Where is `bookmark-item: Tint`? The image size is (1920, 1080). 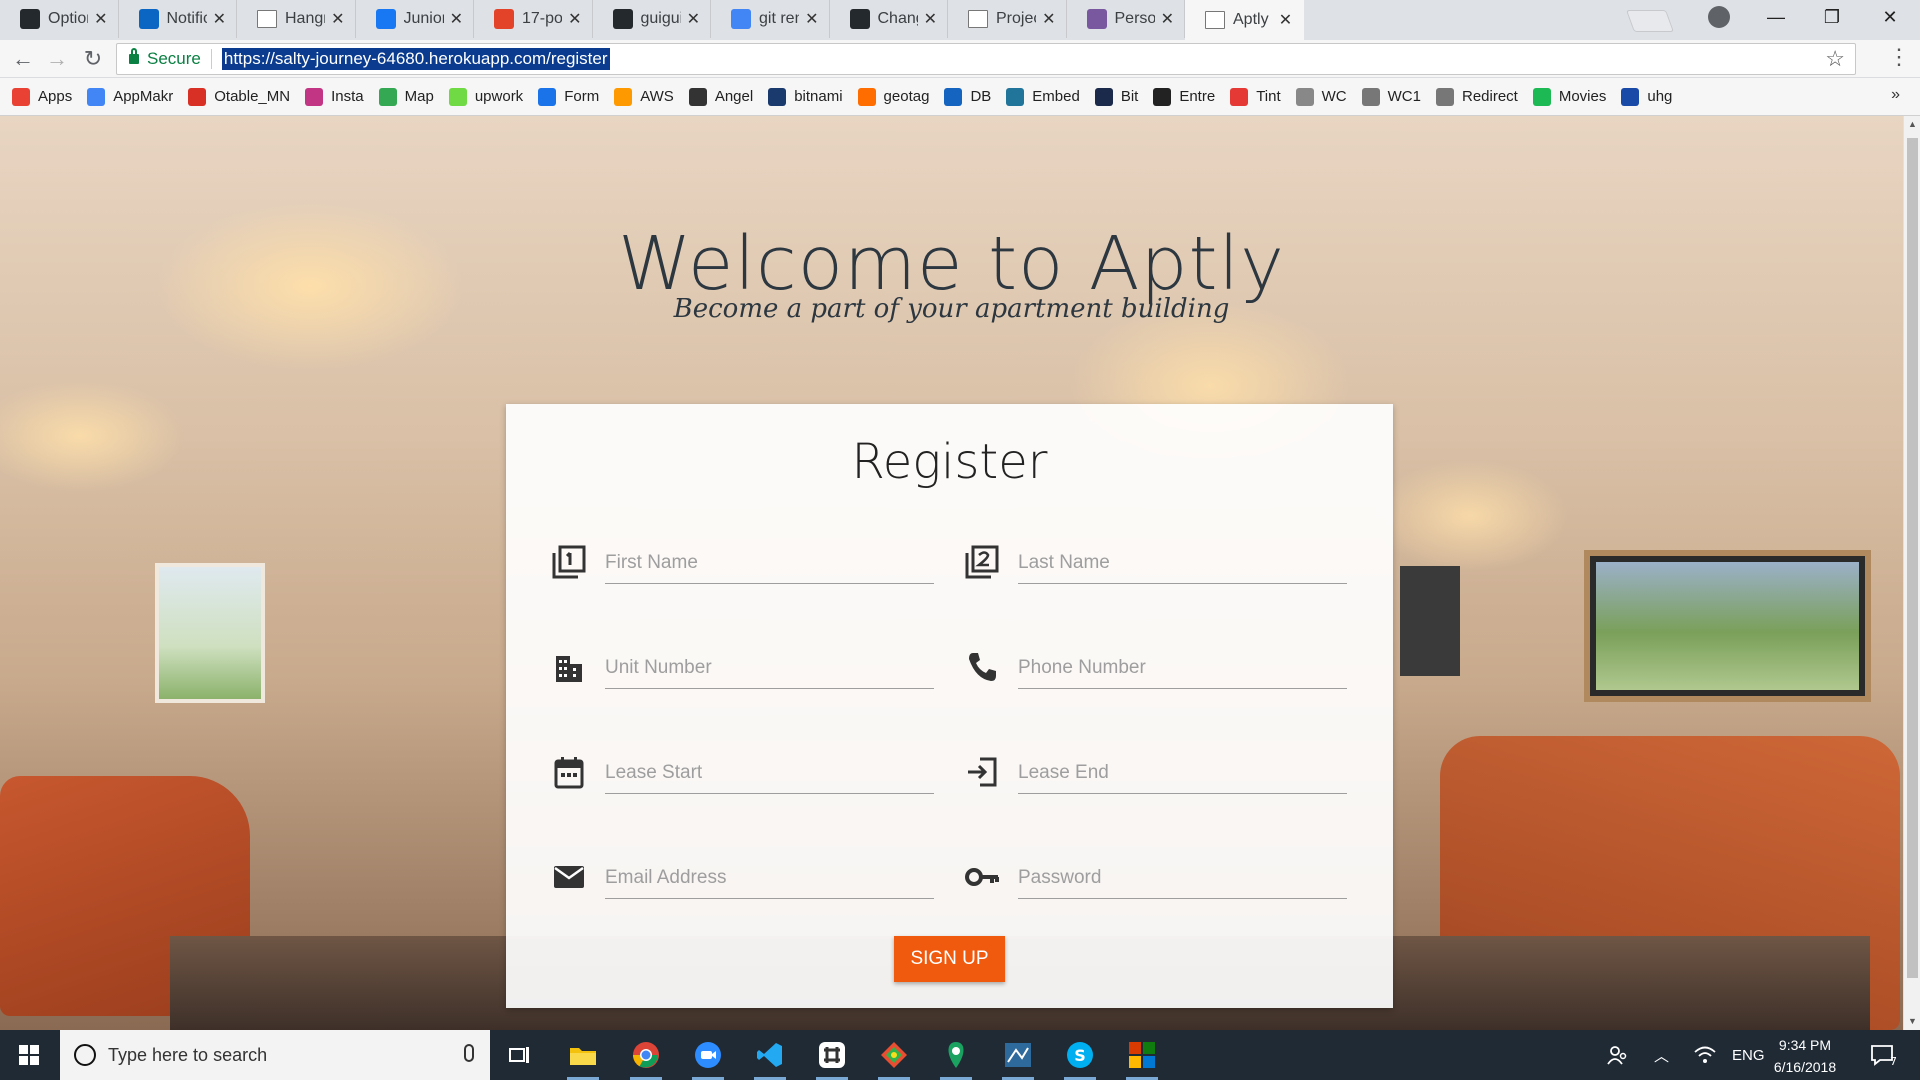
bookmark-item: Tint is located at coordinates (1255, 96).